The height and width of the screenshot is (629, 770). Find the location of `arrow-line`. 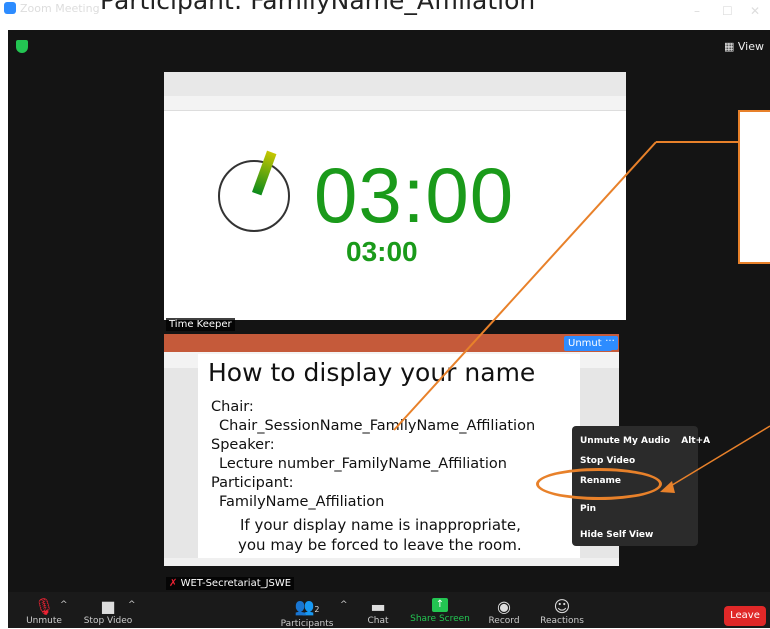

arrow-line is located at coordinates (716, 458).